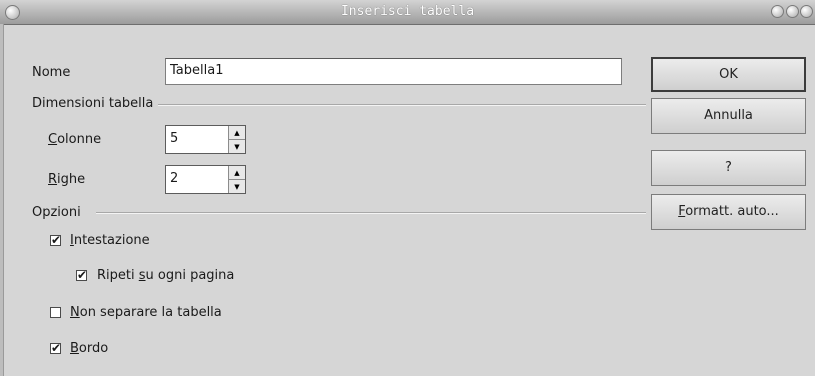 This screenshot has height=376, width=815. I want to click on rows-up-arrow-icon: ▲, so click(237, 173).